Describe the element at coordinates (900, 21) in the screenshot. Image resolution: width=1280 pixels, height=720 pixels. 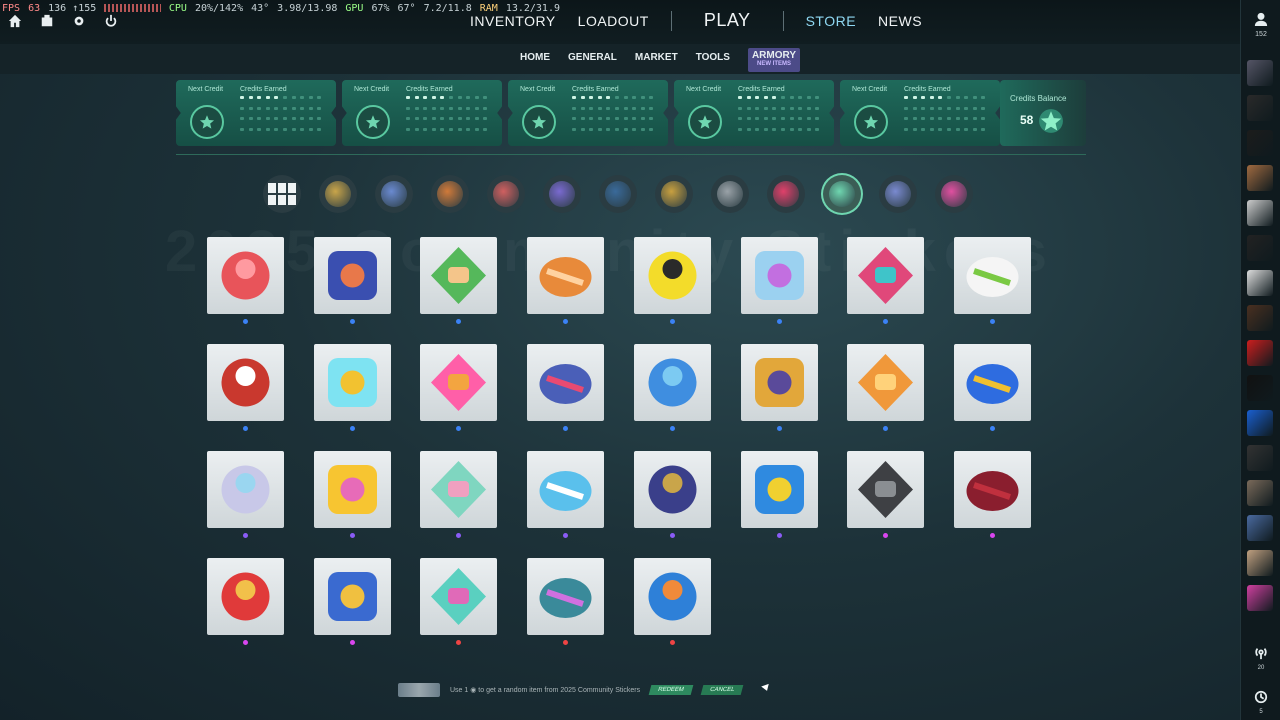
I see `nav-news: NEWS` at that location.